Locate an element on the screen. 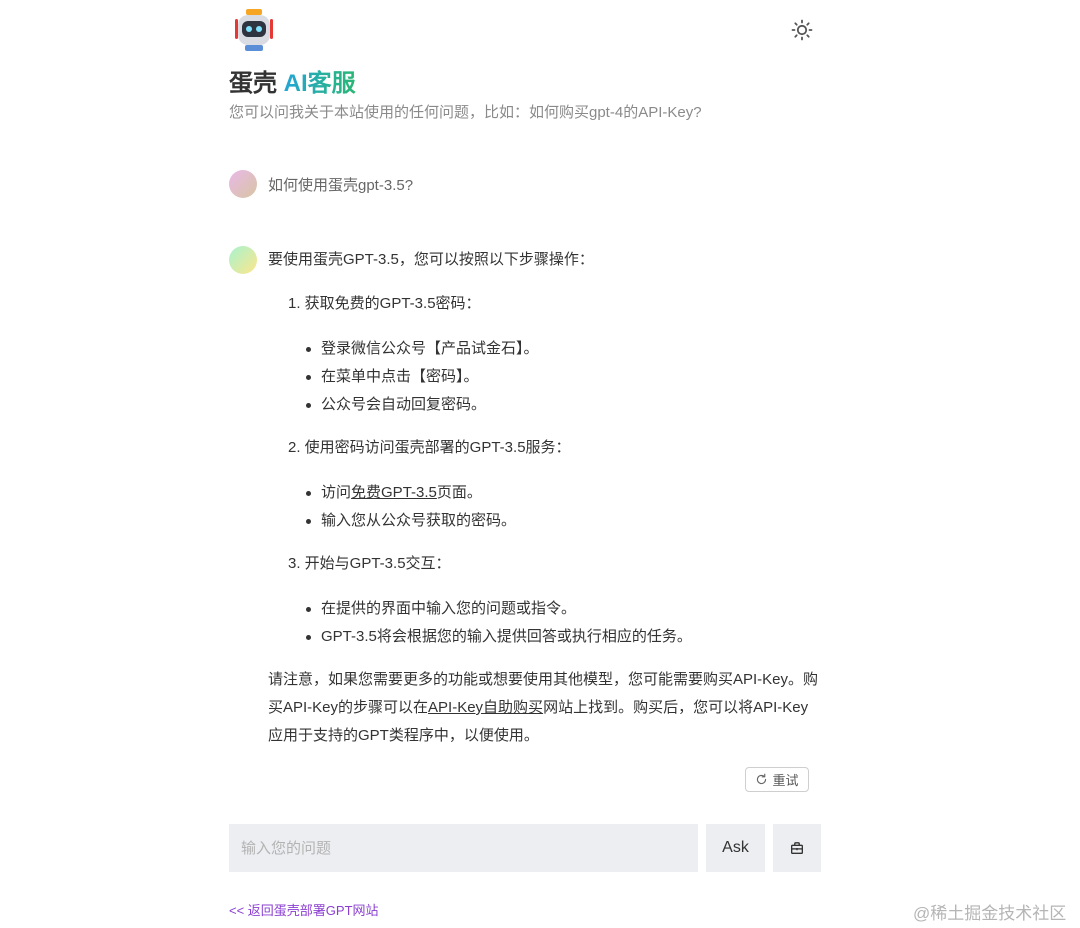  clear-button is located at coordinates (797, 848).